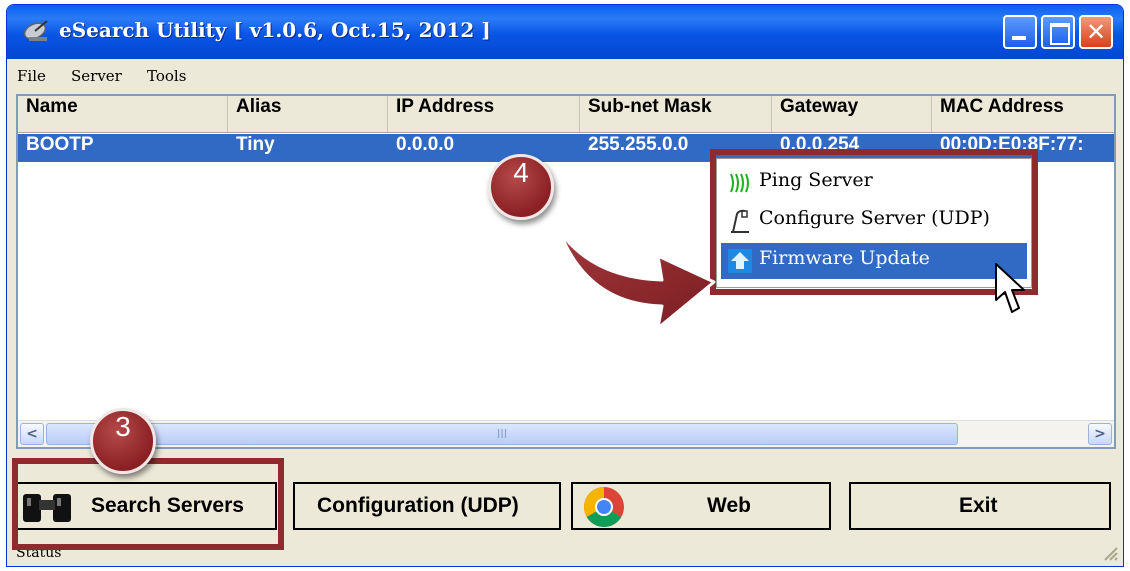  What do you see at coordinates (255, 144) in the screenshot?
I see `cell-alias: Tiny` at bounding box center [255, 144].